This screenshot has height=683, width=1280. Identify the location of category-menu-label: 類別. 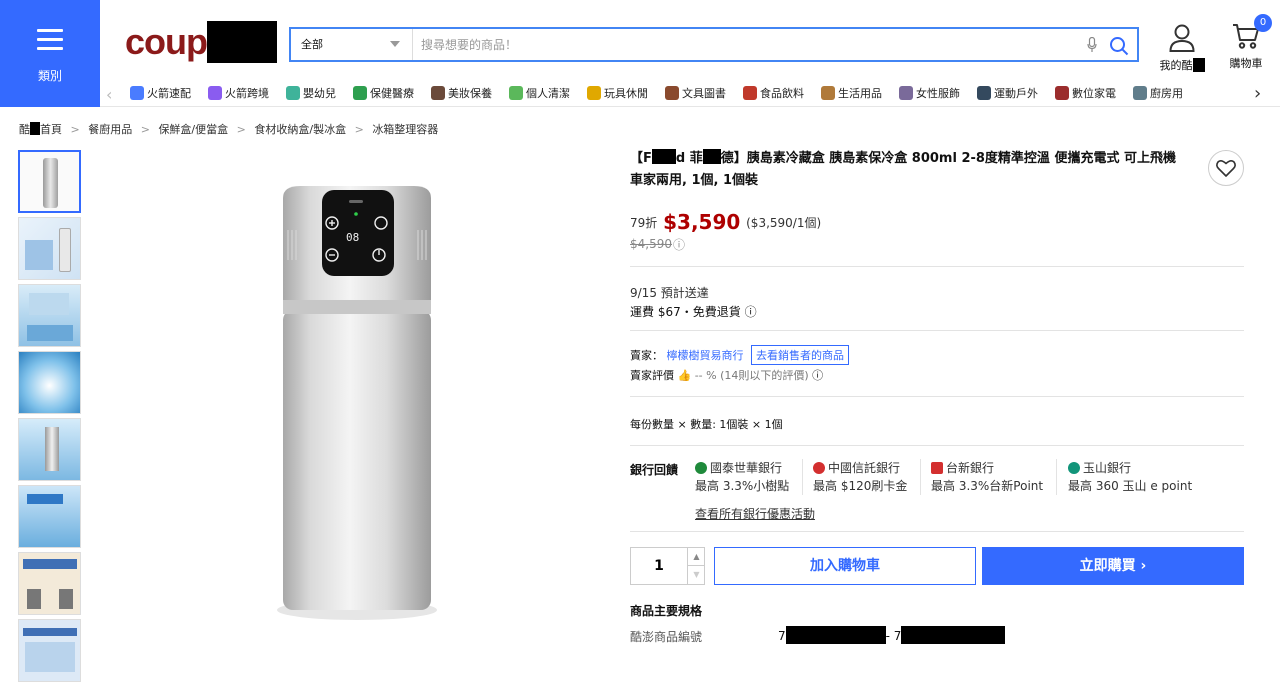
(49, 76).